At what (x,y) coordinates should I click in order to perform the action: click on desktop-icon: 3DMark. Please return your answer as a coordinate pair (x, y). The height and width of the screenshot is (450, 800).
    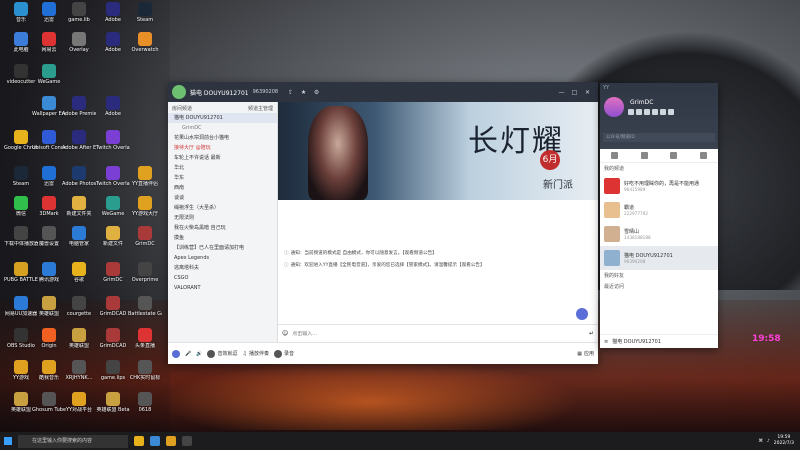
    Looking at the image, I should click on (49, 206).